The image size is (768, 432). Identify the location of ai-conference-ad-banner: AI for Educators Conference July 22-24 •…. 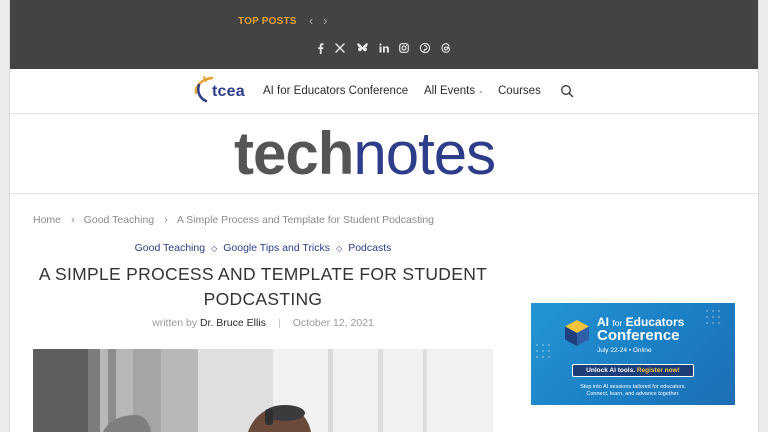
(633, 354).